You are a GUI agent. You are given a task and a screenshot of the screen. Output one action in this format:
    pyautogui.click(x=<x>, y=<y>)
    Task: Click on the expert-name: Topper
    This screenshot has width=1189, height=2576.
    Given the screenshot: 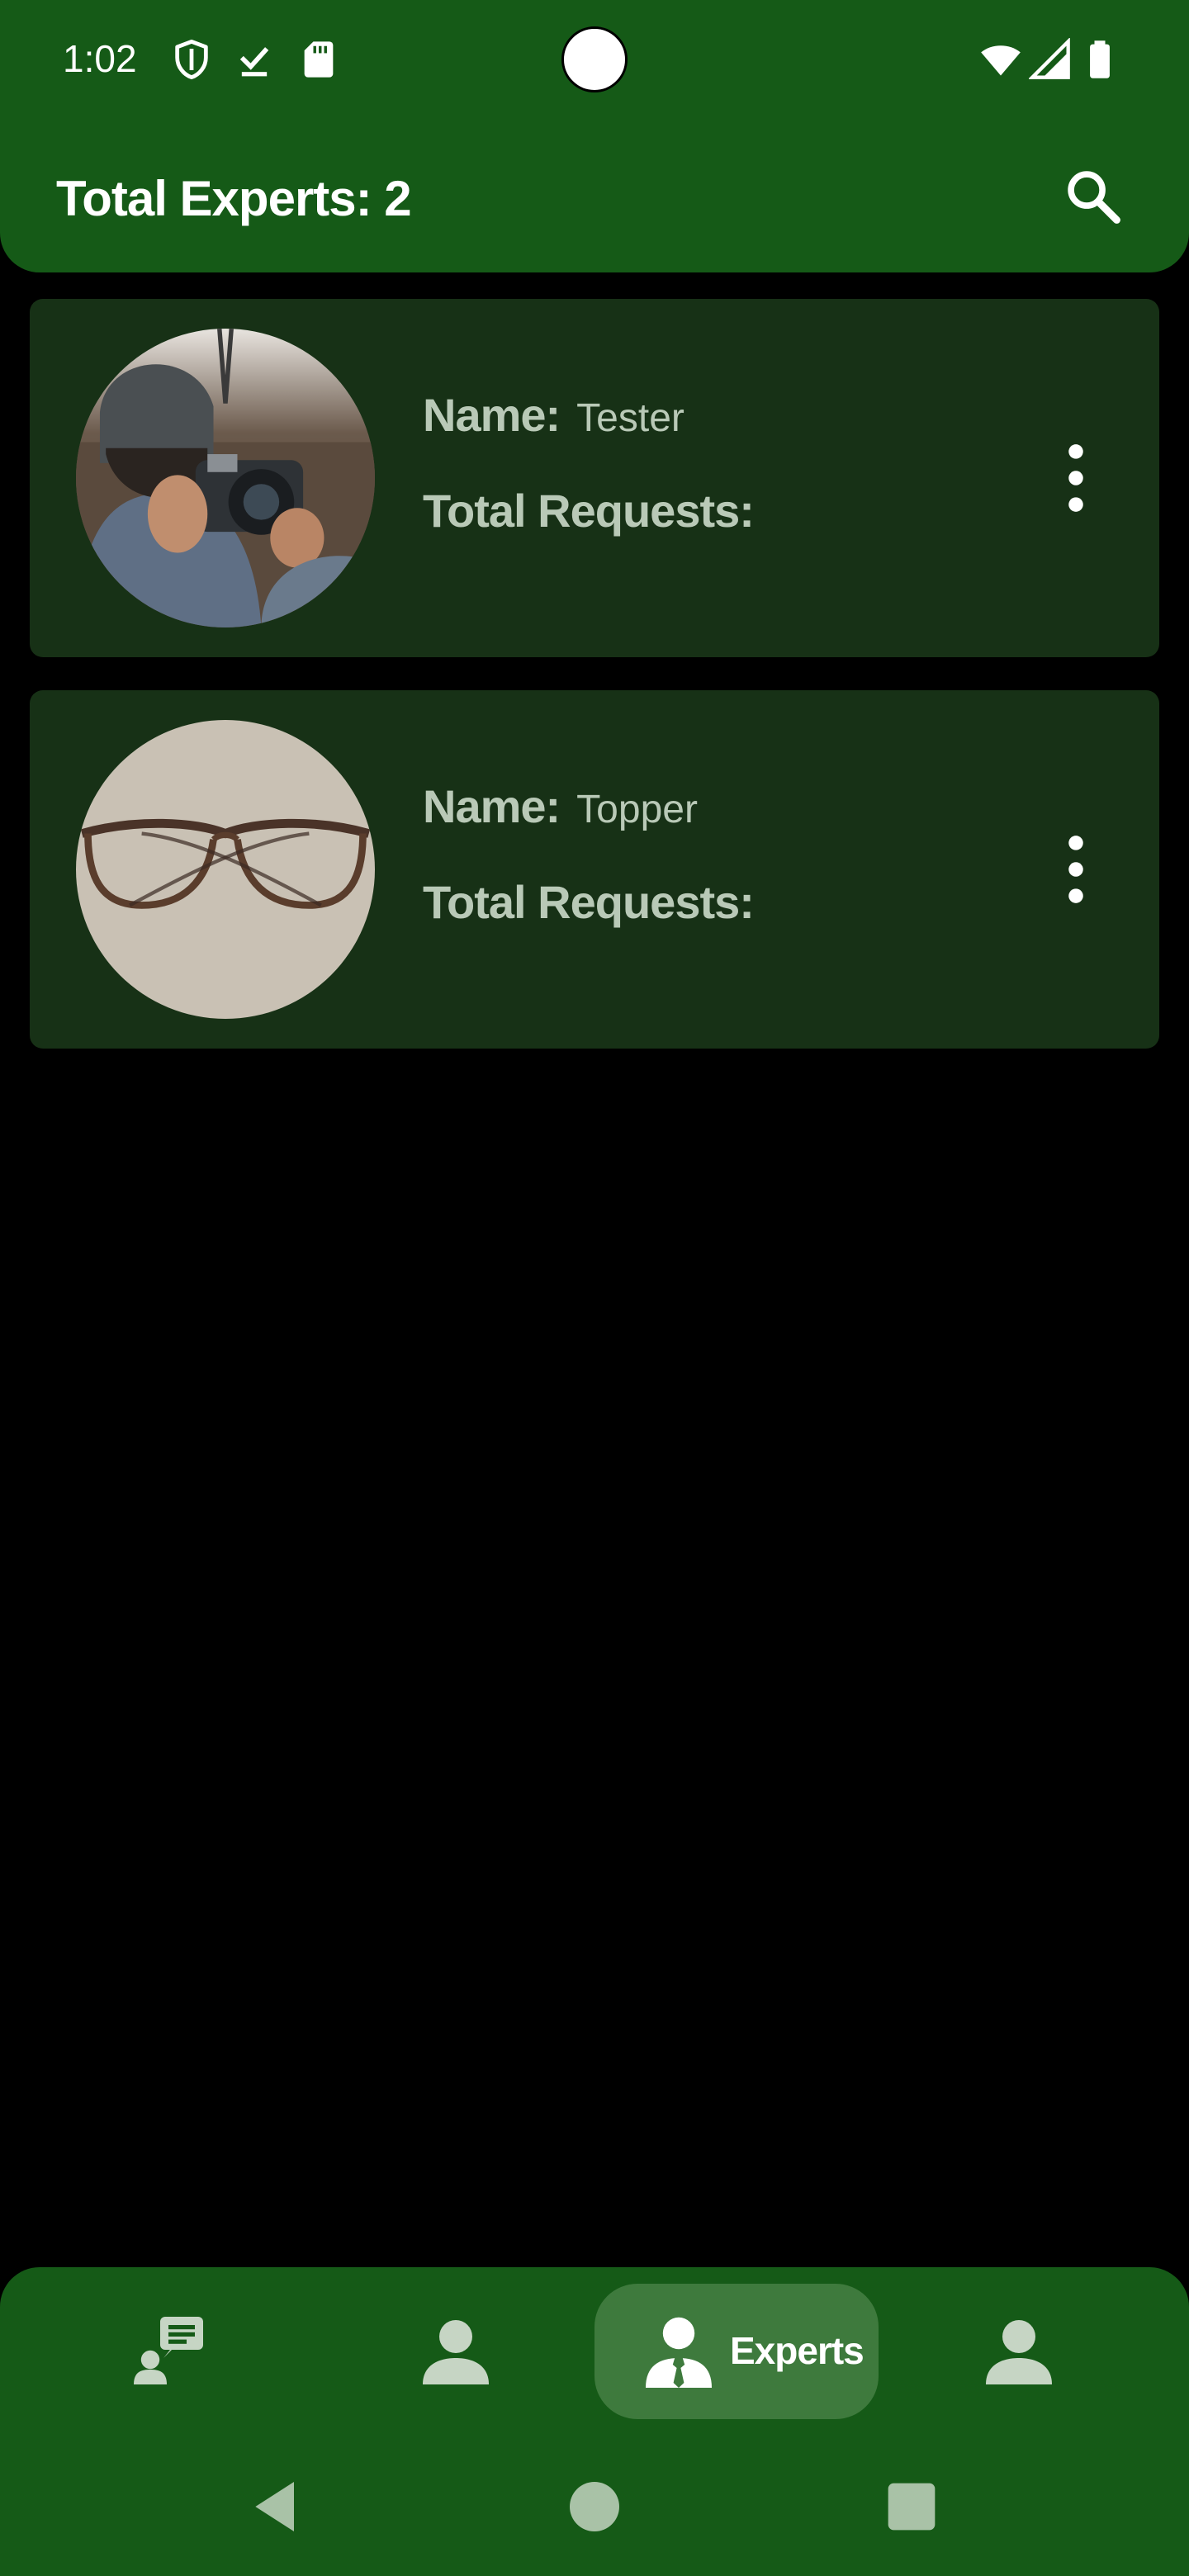 What is the action you would take?
    pyautogui.click(x=637, y=809)
    